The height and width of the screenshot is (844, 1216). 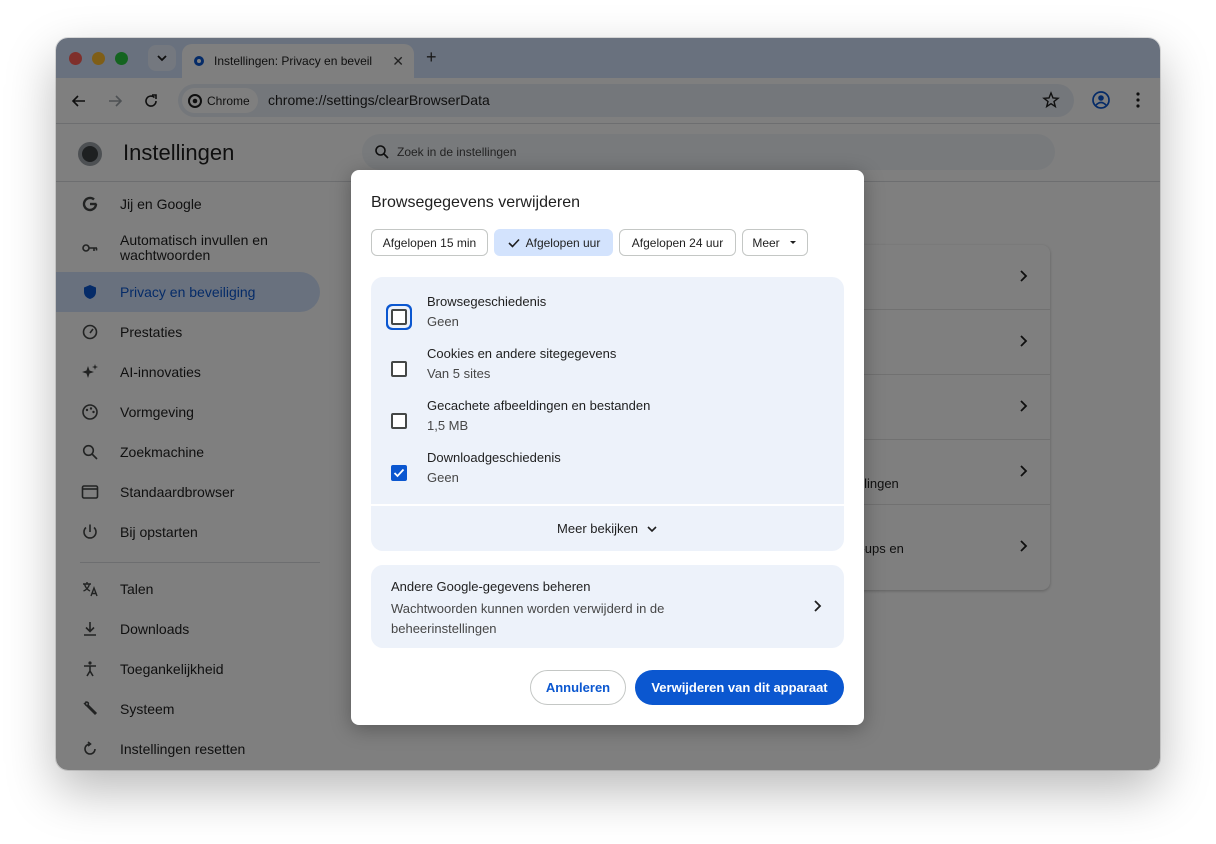 I want to click on time-range-24-hours: Afgelopen 24 uur, so click(x=677, y=242).